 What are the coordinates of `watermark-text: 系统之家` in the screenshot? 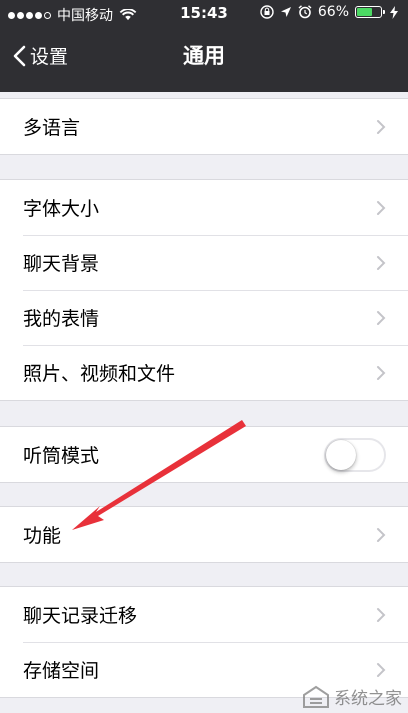 It's located at (368, 699).